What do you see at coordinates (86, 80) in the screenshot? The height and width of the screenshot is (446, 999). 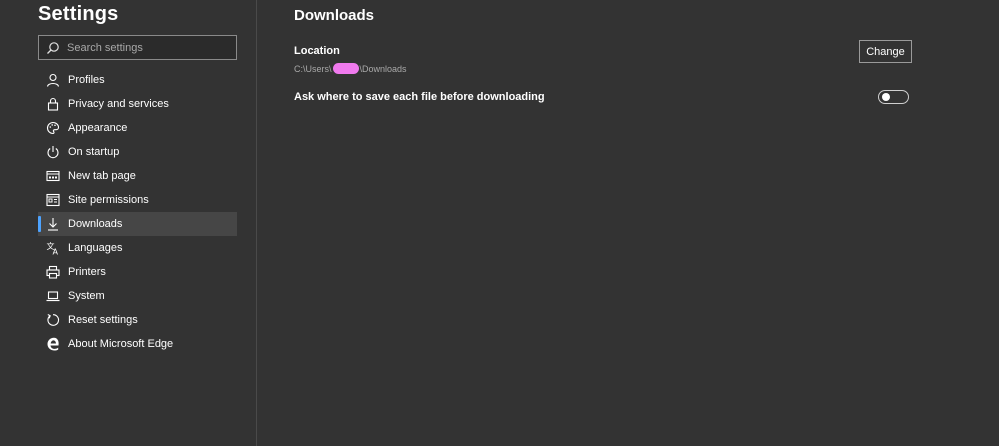 I see `sidebar-item-label: Profiles` at bounding box center [86, 80].